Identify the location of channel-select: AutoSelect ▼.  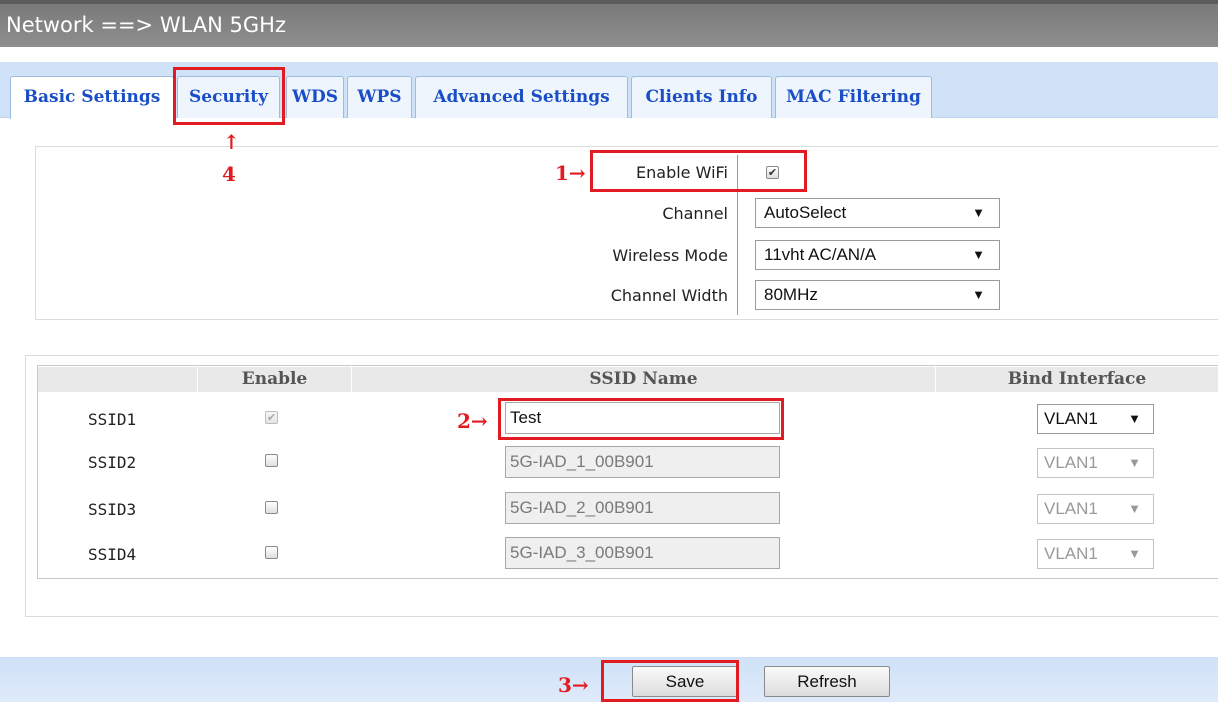
(877, 213).